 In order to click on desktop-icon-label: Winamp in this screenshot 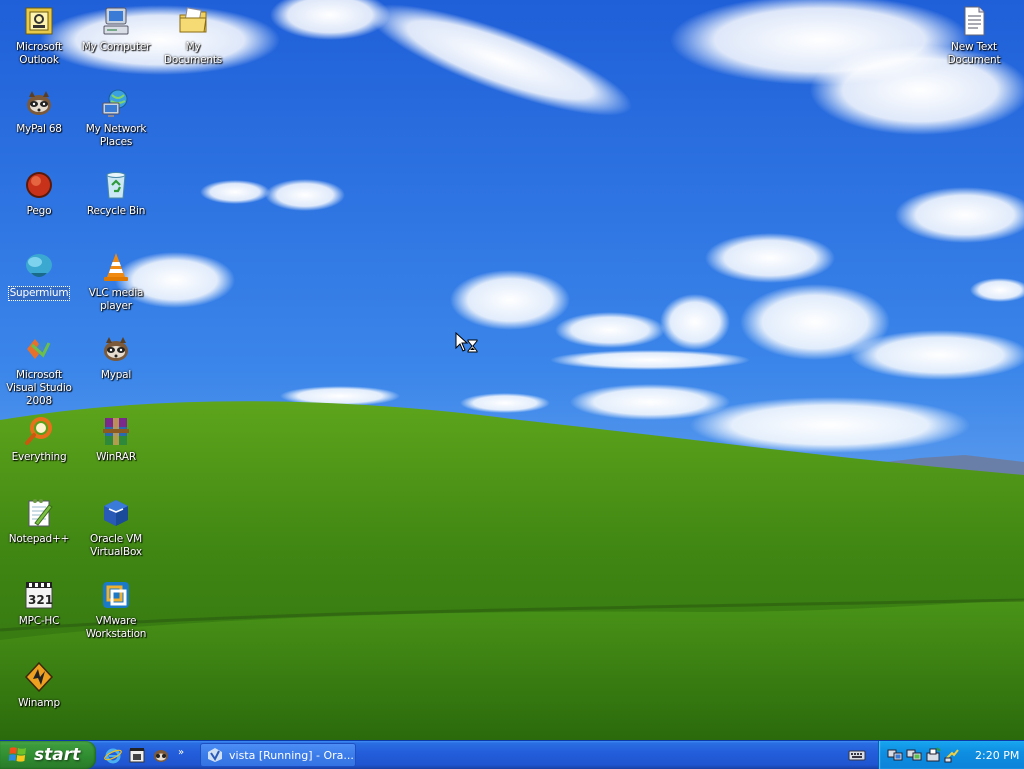, I will do `click(39, 703)`.